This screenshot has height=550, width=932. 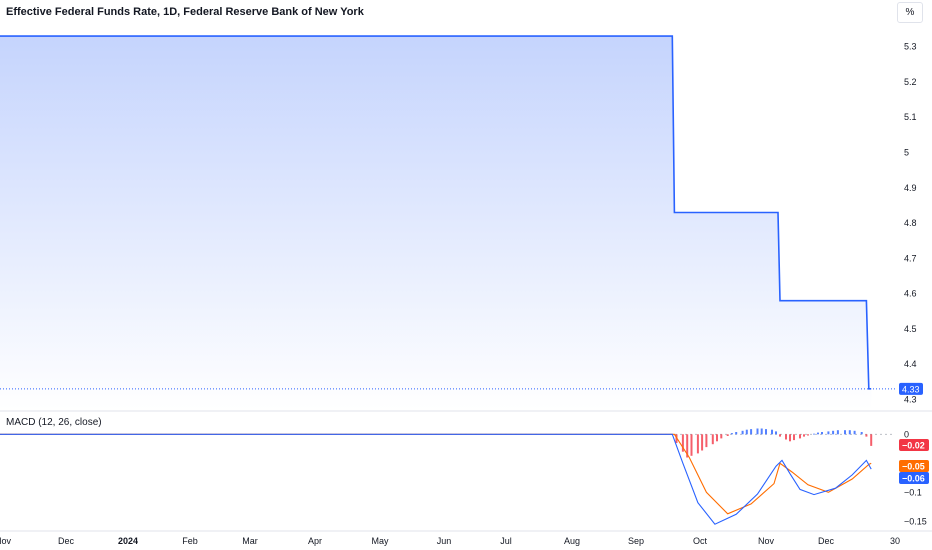 What do you see at coordinates (906, 153) in the screenshot?
I see `price-tick-label: 5` at bounding box center [906, 153].